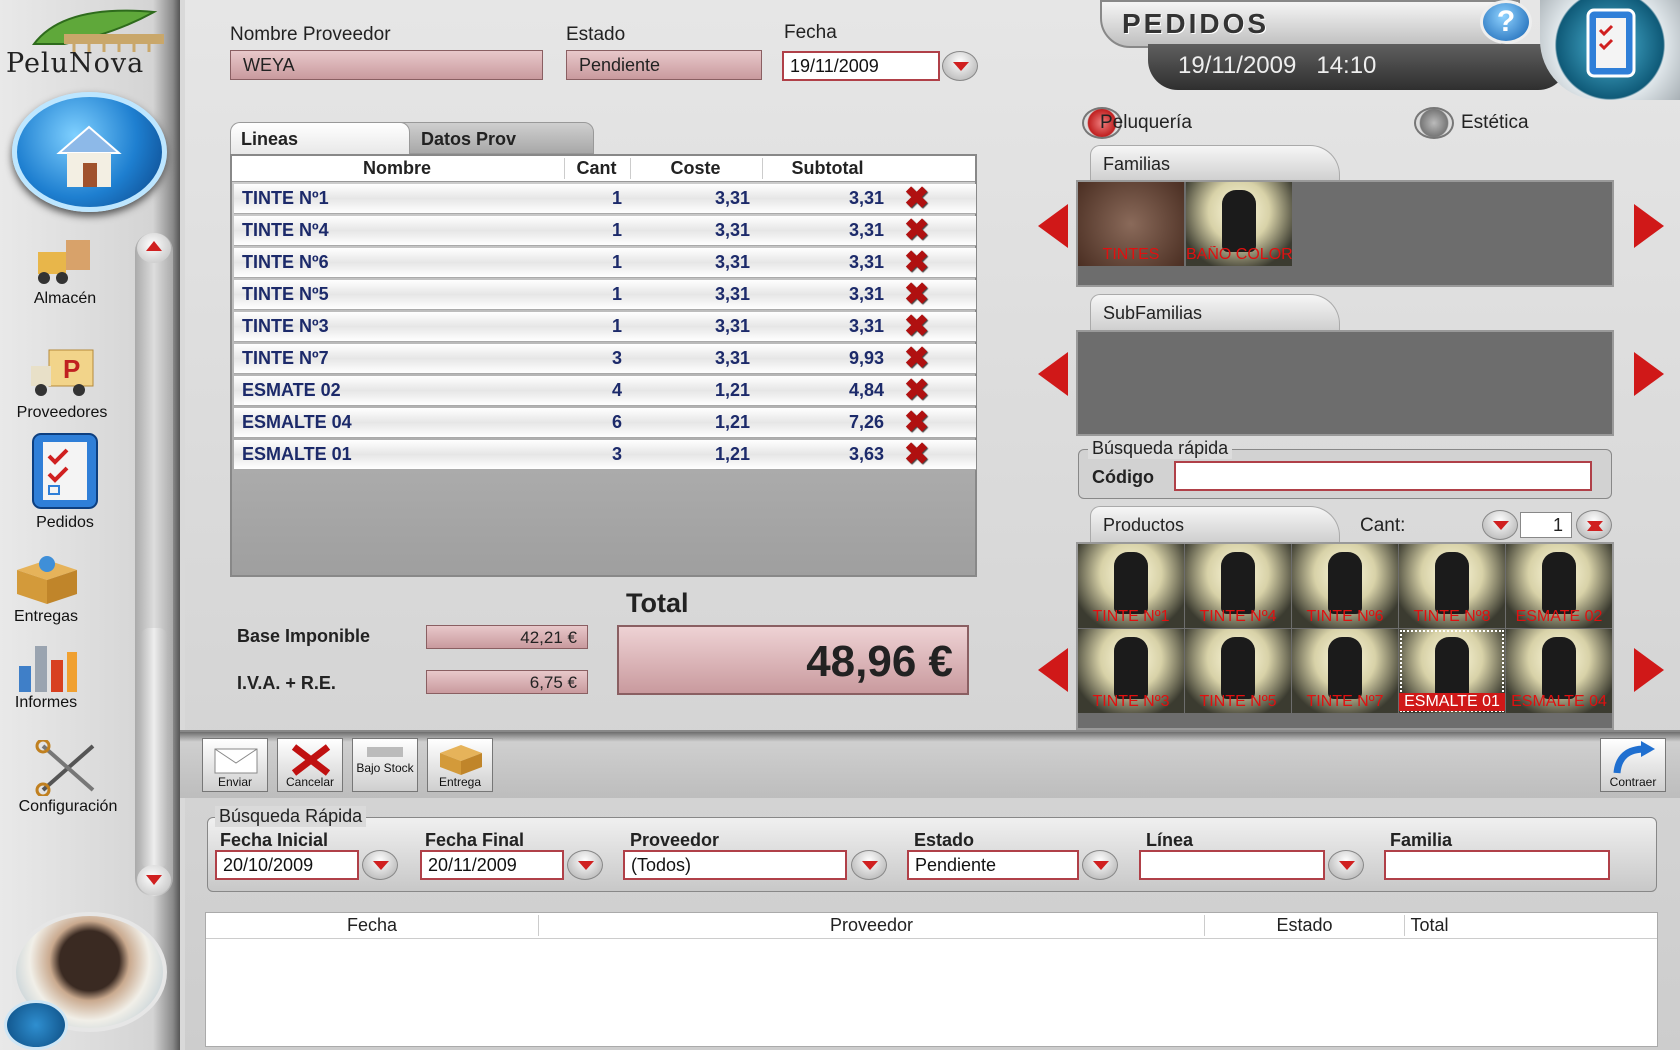  What do you see at coordinates (732, 230) in the screenshot?
I see `row-coste: 3,31` at bounding box center [732, 230].